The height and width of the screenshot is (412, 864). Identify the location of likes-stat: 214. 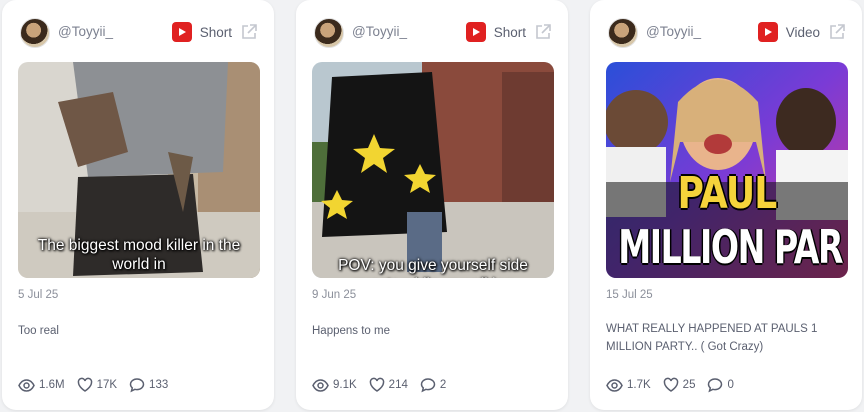
(388, 385).